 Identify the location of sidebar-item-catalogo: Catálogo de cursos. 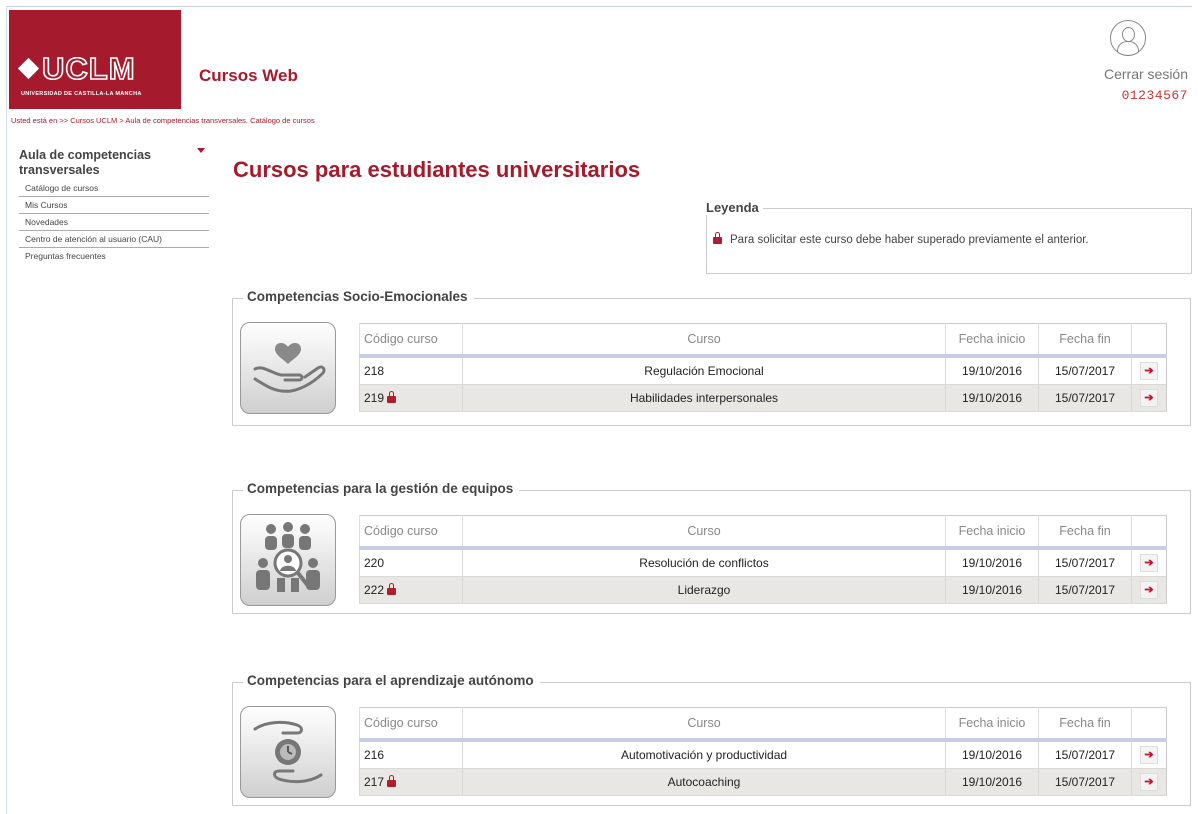
(114, 188).